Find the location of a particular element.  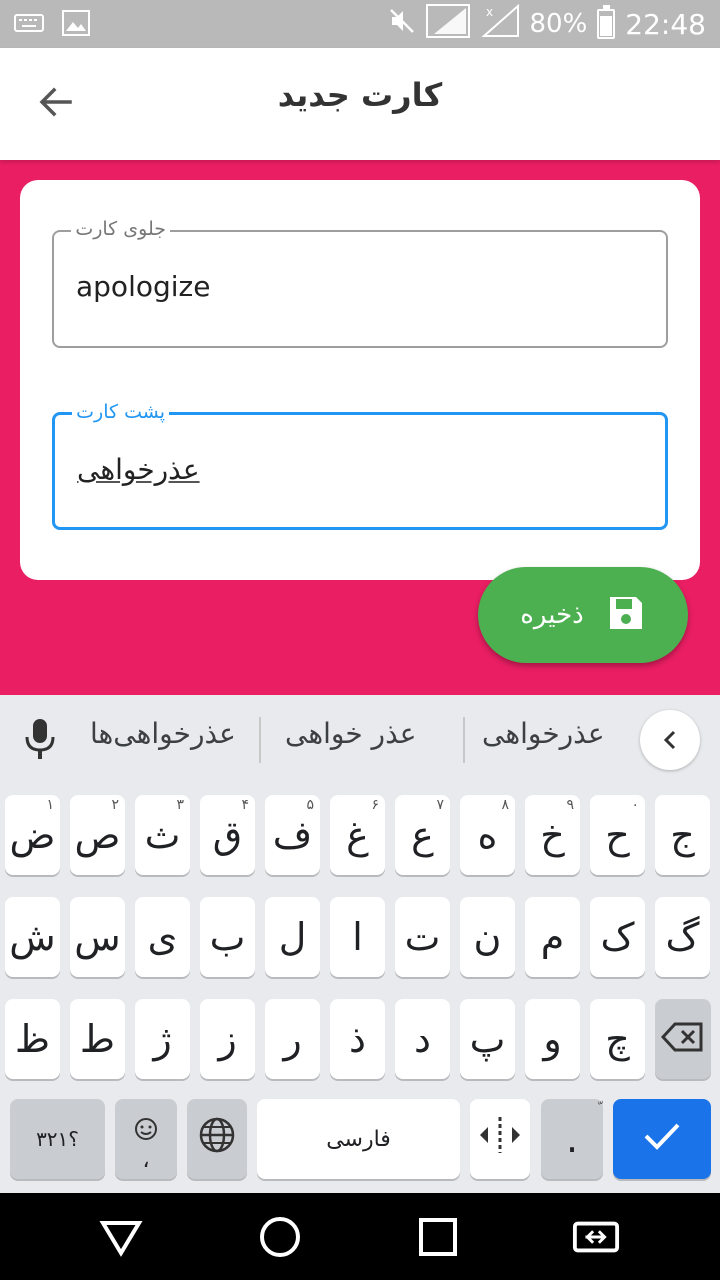

key-label: غ is located at coordinates (357, 835).